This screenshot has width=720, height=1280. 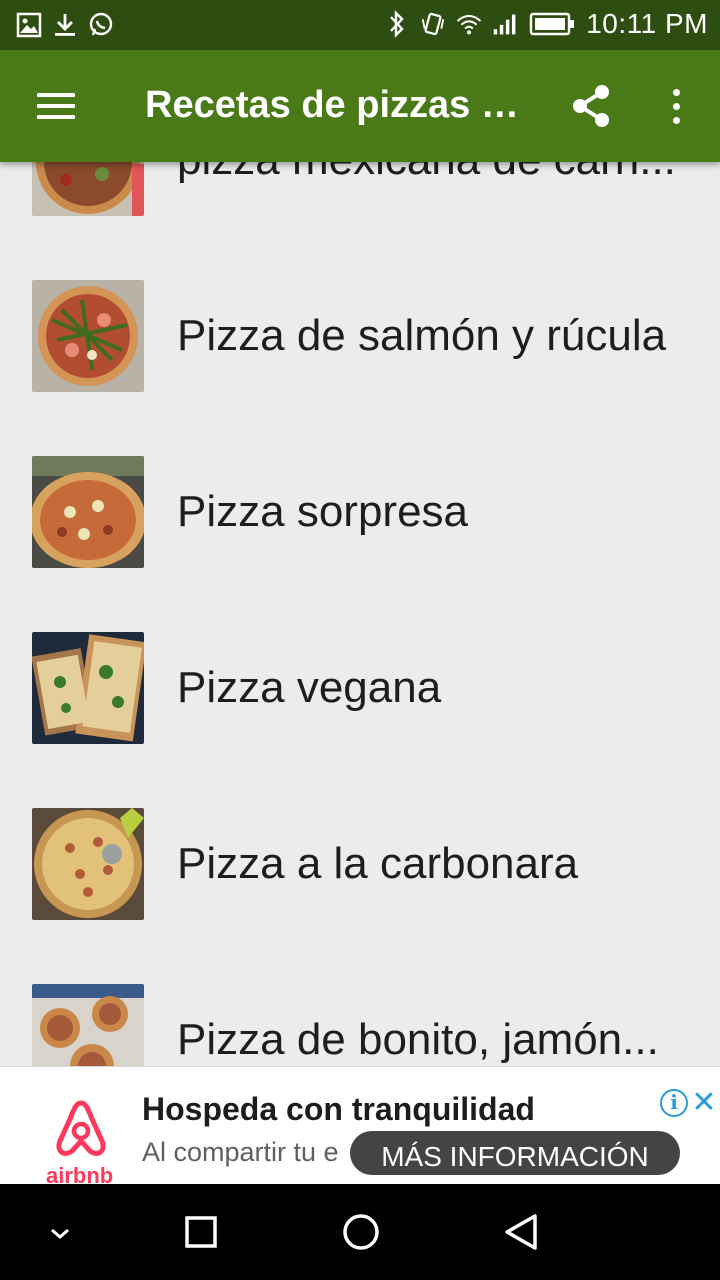 What do you see at coordinates (338, 1109) in the screenshot?
I see `ad-title: Hospeda con tranquilidad` at bounding box center [338, 1109].